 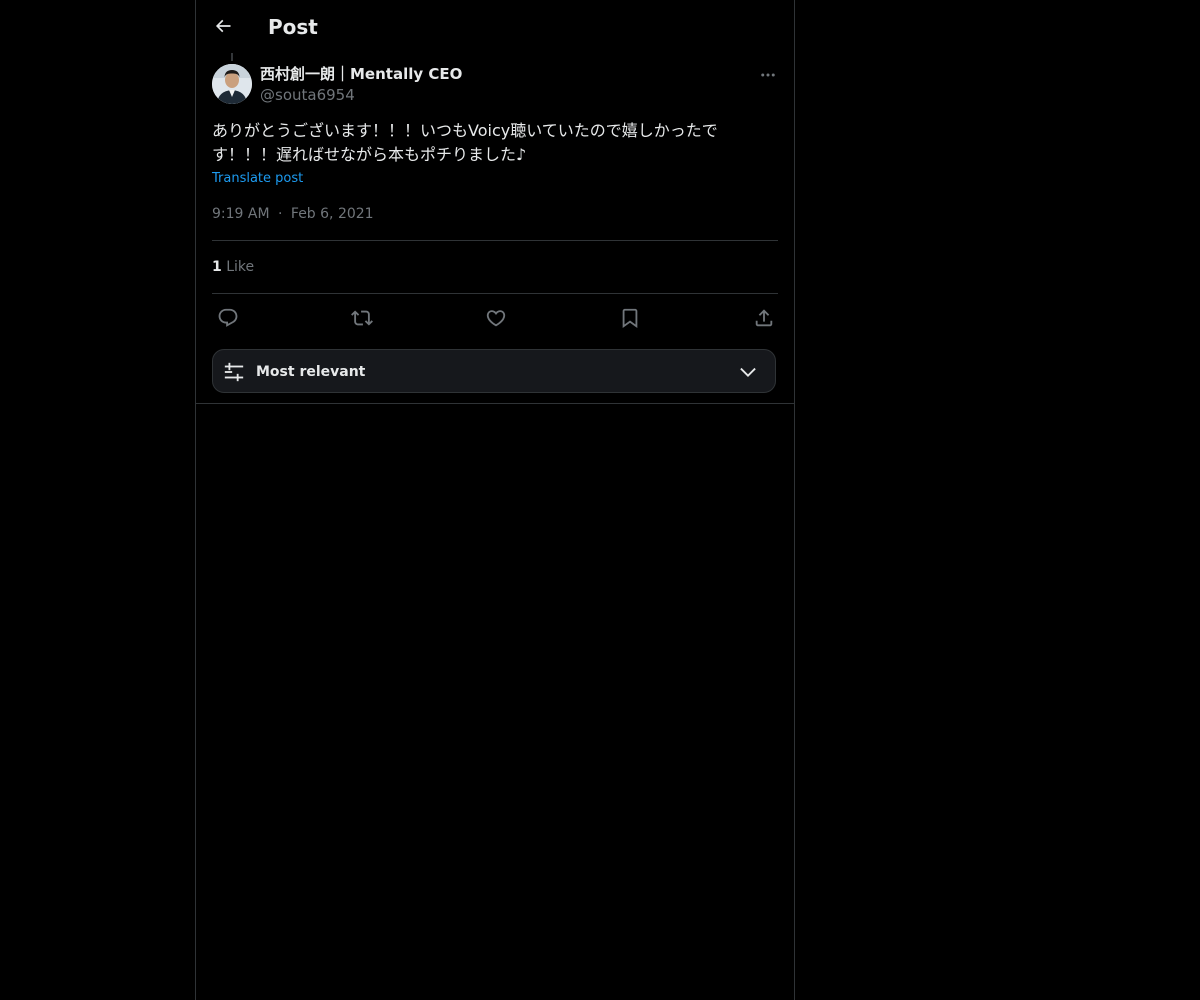 I want to click on chevron-down-icon, so click(x=748, y=372).